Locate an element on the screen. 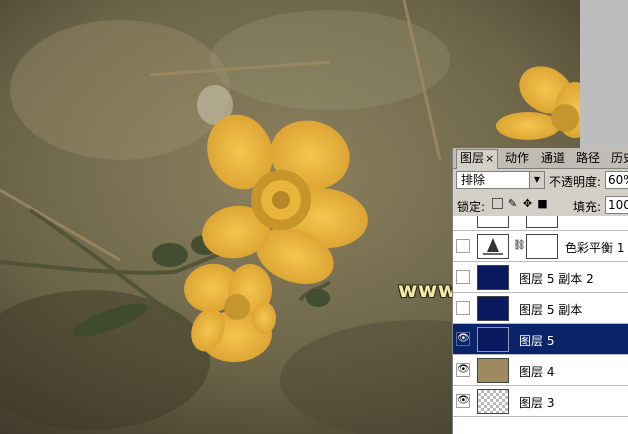  tab-layers: 图层× is located at coordinates (477, 159).